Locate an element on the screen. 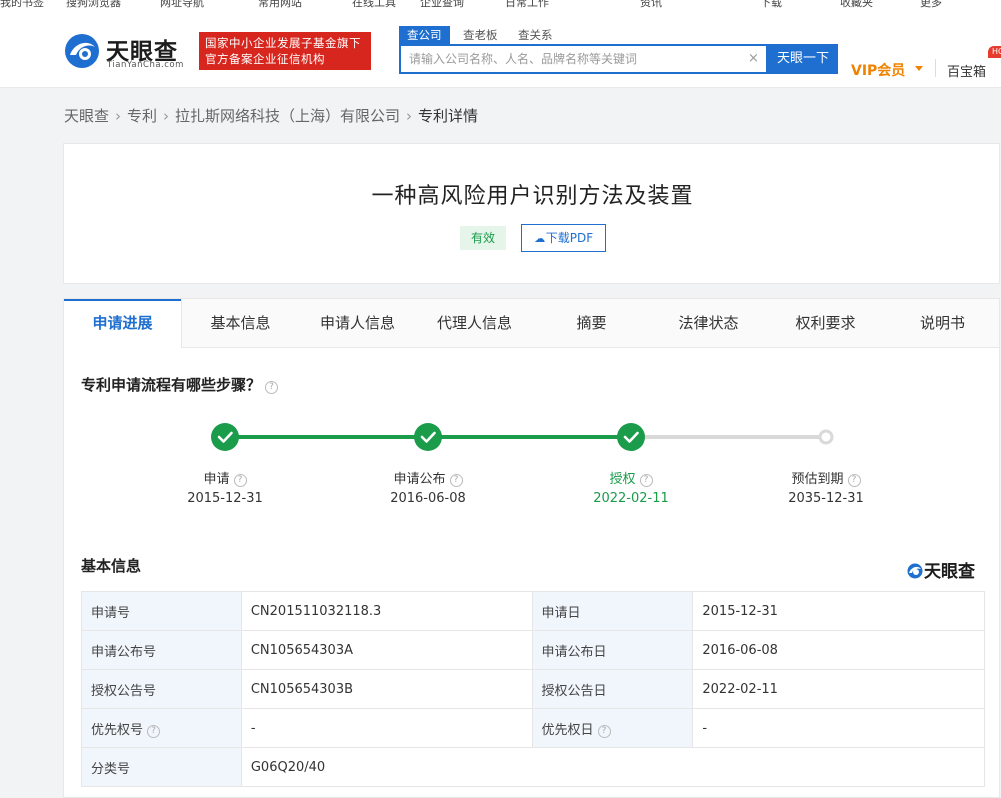  bookmark-item: 我的书签 is located at coordinates (22, 5).